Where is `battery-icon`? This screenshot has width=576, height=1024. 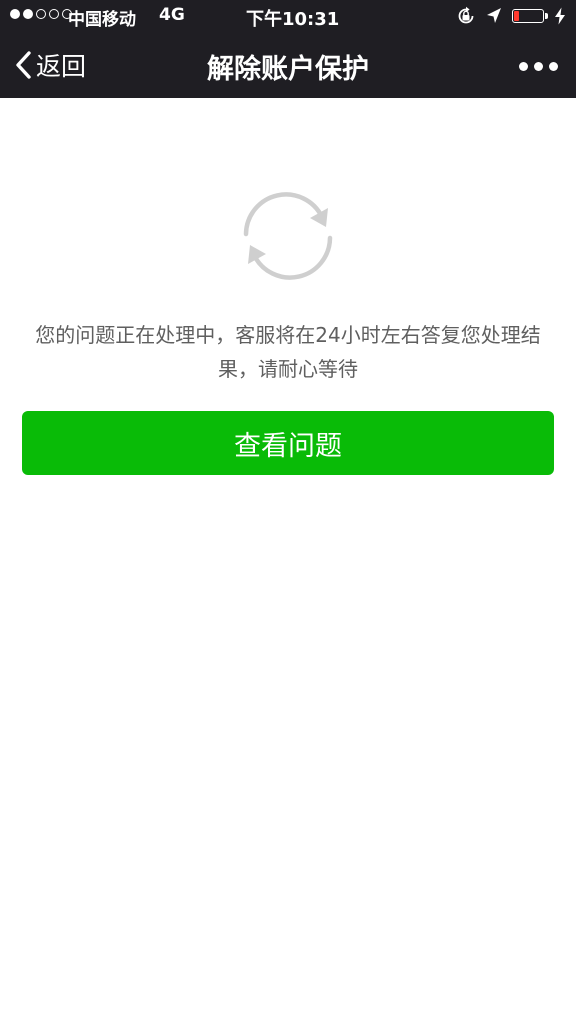 battery-icon is located at coordinates (530, 16).